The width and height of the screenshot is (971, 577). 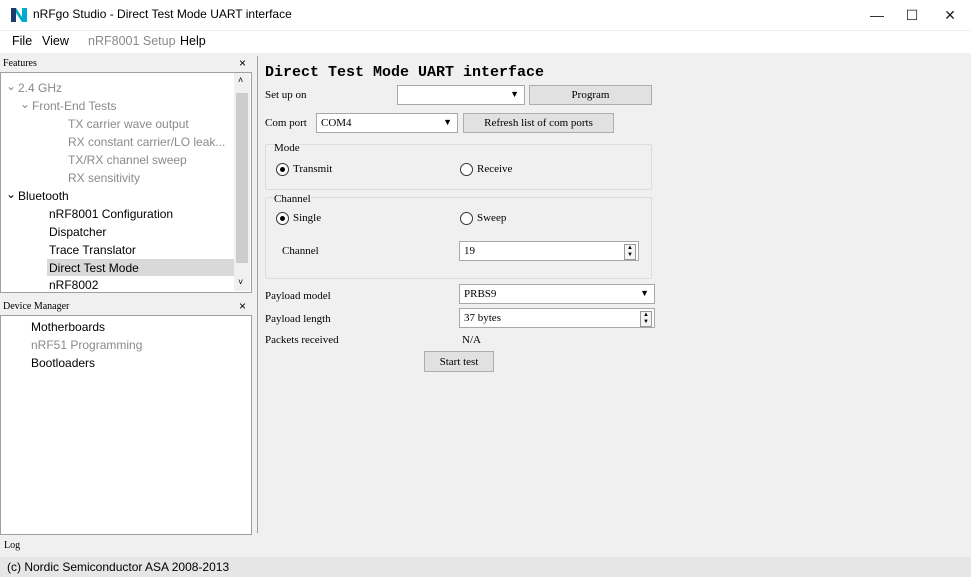 What do you see at coordinates (12, 545) in the screenshot?
I see `log-title: Log` at bounding box center [12, 545].